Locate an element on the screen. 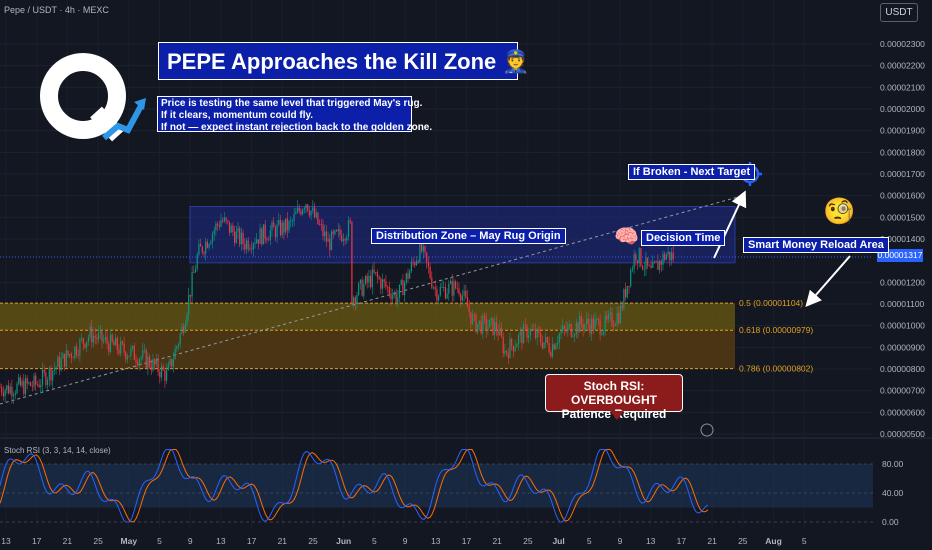 The height and width of the screenshot is (550, 932). stoch-warning-line-1: Stoch RSI: OVERBOUGHT is located at coordinates (613, 393).